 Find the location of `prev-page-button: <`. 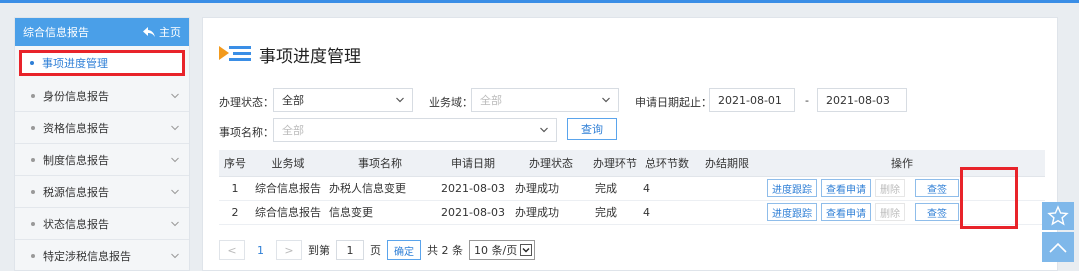

prev-page-button: < is located at coordinates (232, 250).